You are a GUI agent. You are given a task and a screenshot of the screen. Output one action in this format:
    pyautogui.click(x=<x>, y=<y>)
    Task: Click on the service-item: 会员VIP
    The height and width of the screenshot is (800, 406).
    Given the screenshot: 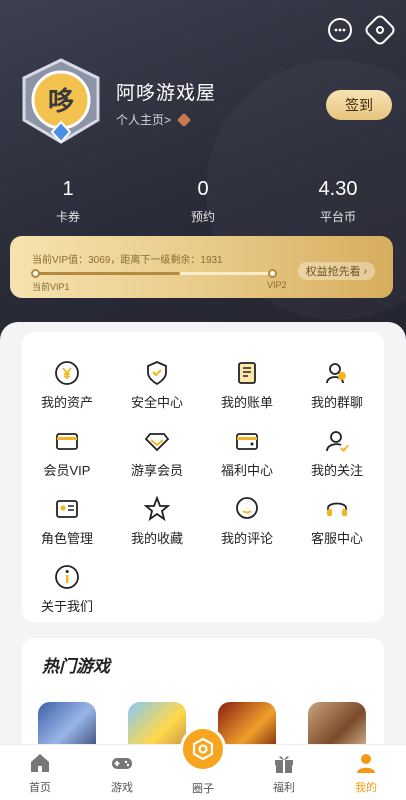 What is the action you would take?
    pyautogui.click(x=67, y=458)
    